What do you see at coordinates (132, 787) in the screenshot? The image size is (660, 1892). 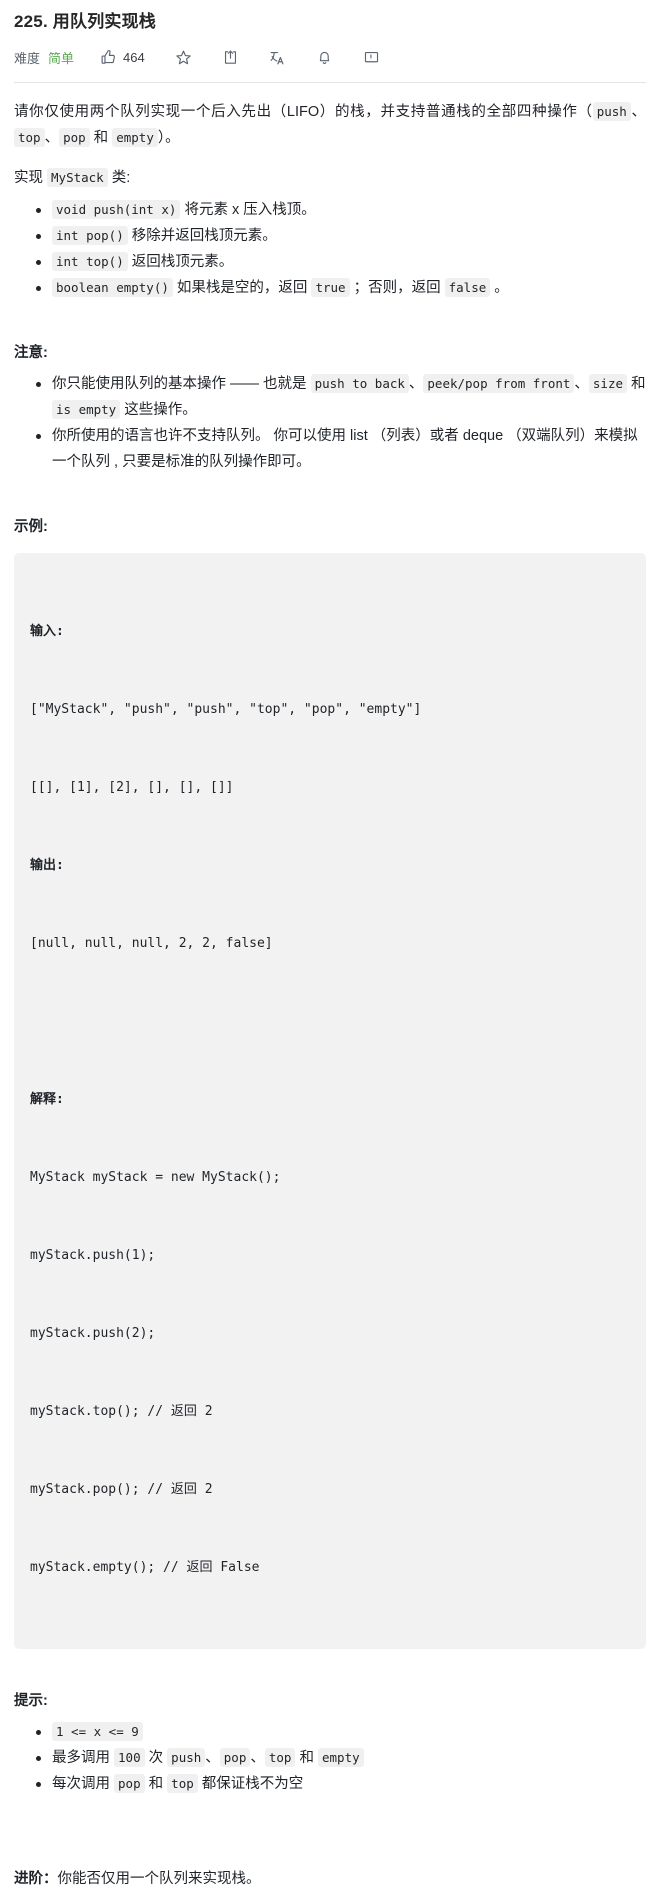 I see `example-input-line-2: [[], [1], [2], [], [], []]` at bounding box center [132, 787].